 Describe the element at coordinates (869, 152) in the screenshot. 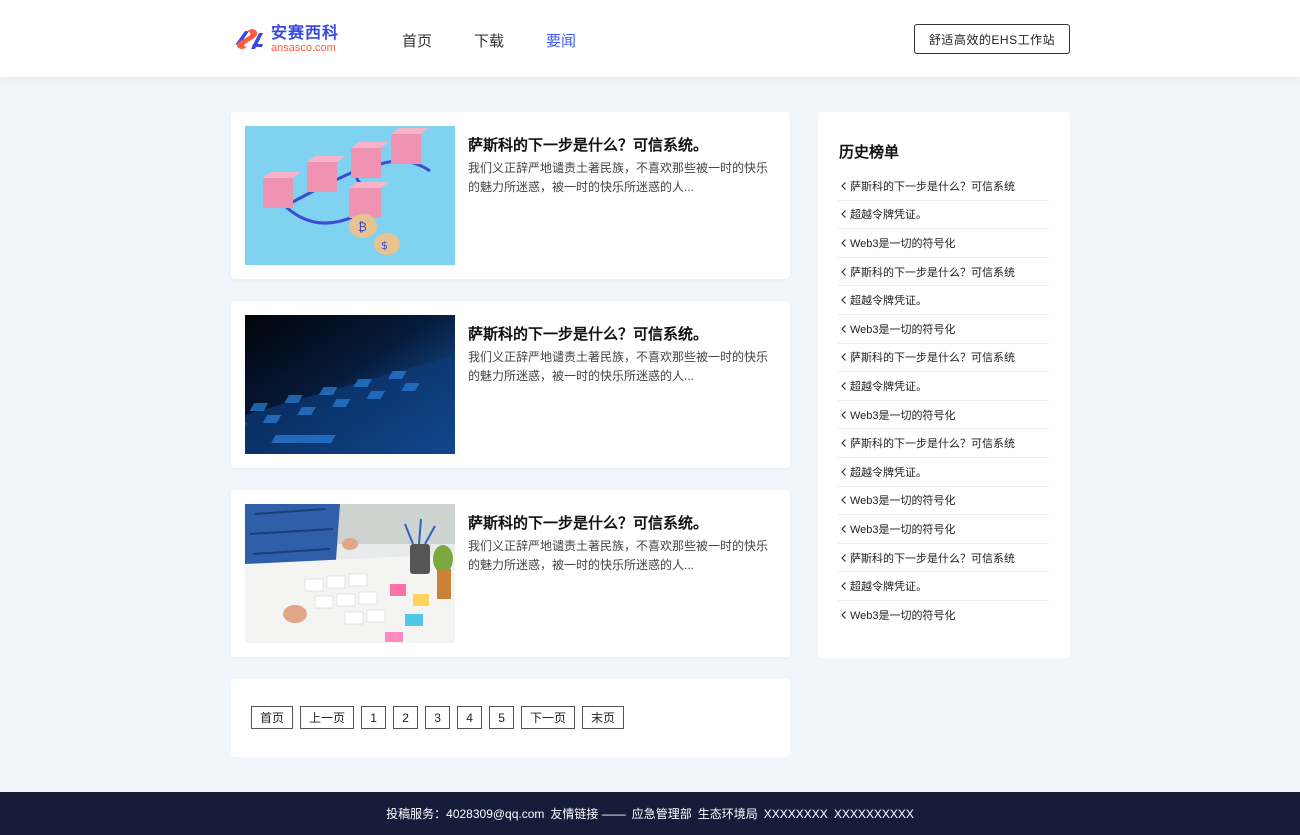

I see `history-ranking-title: 历史榜单` at that location.